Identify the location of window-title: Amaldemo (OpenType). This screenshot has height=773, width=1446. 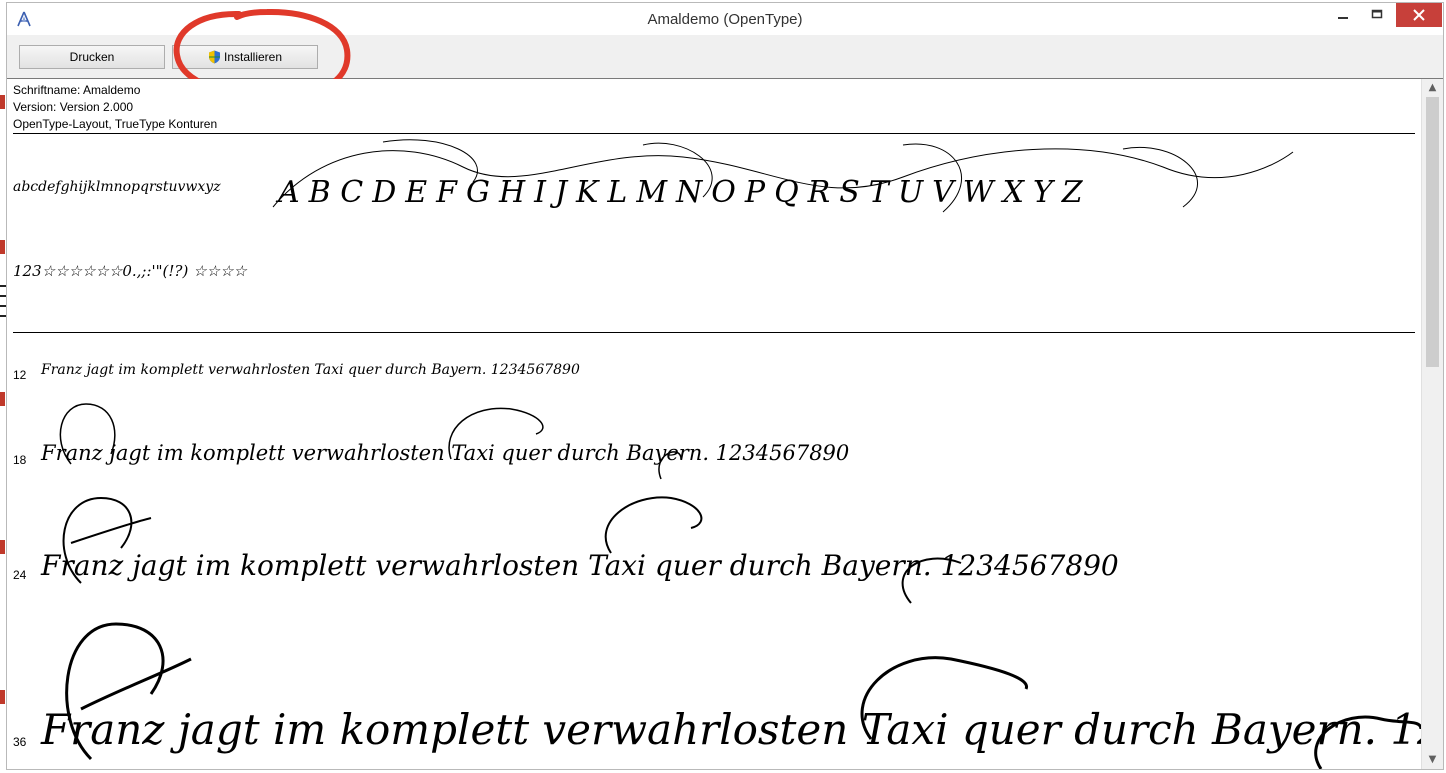
(725, 19).